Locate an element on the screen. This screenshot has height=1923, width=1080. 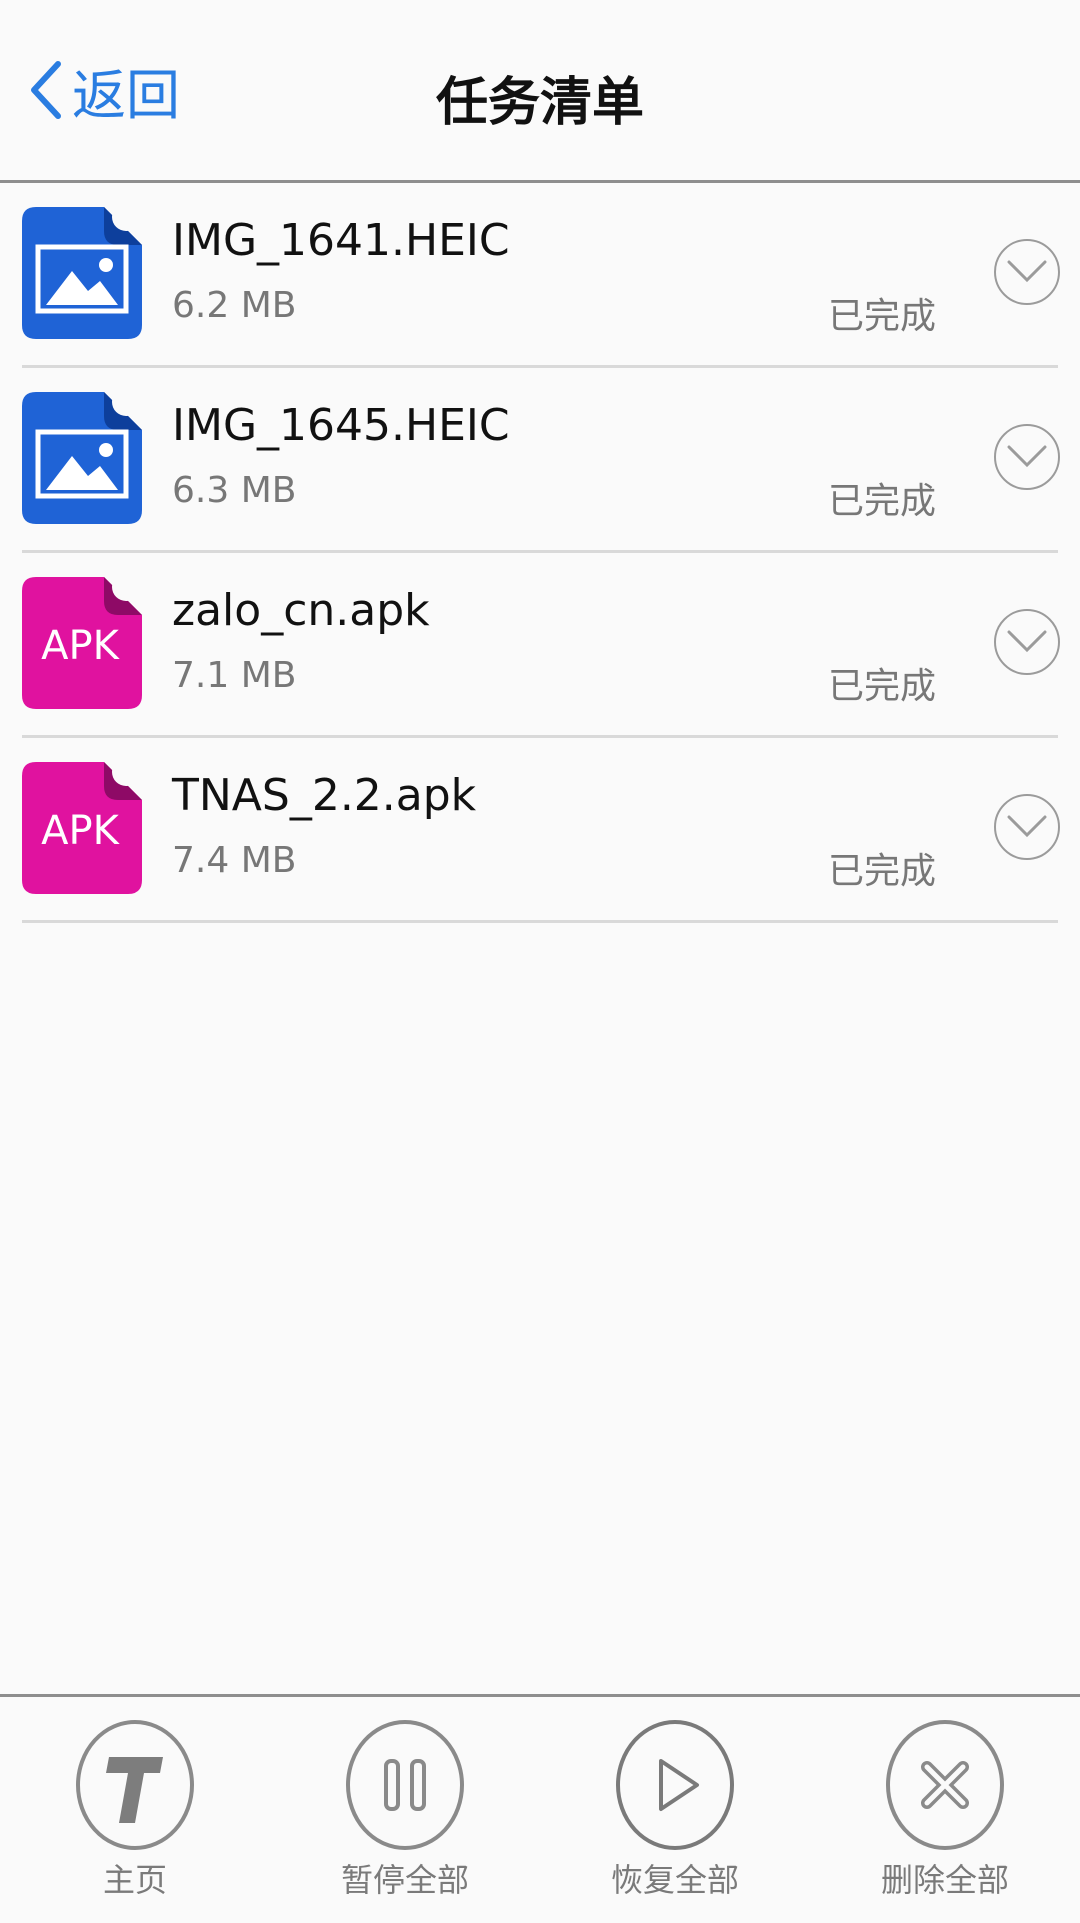
file-name: TNAS_2.2.apk is located at coordinates (324, 795).